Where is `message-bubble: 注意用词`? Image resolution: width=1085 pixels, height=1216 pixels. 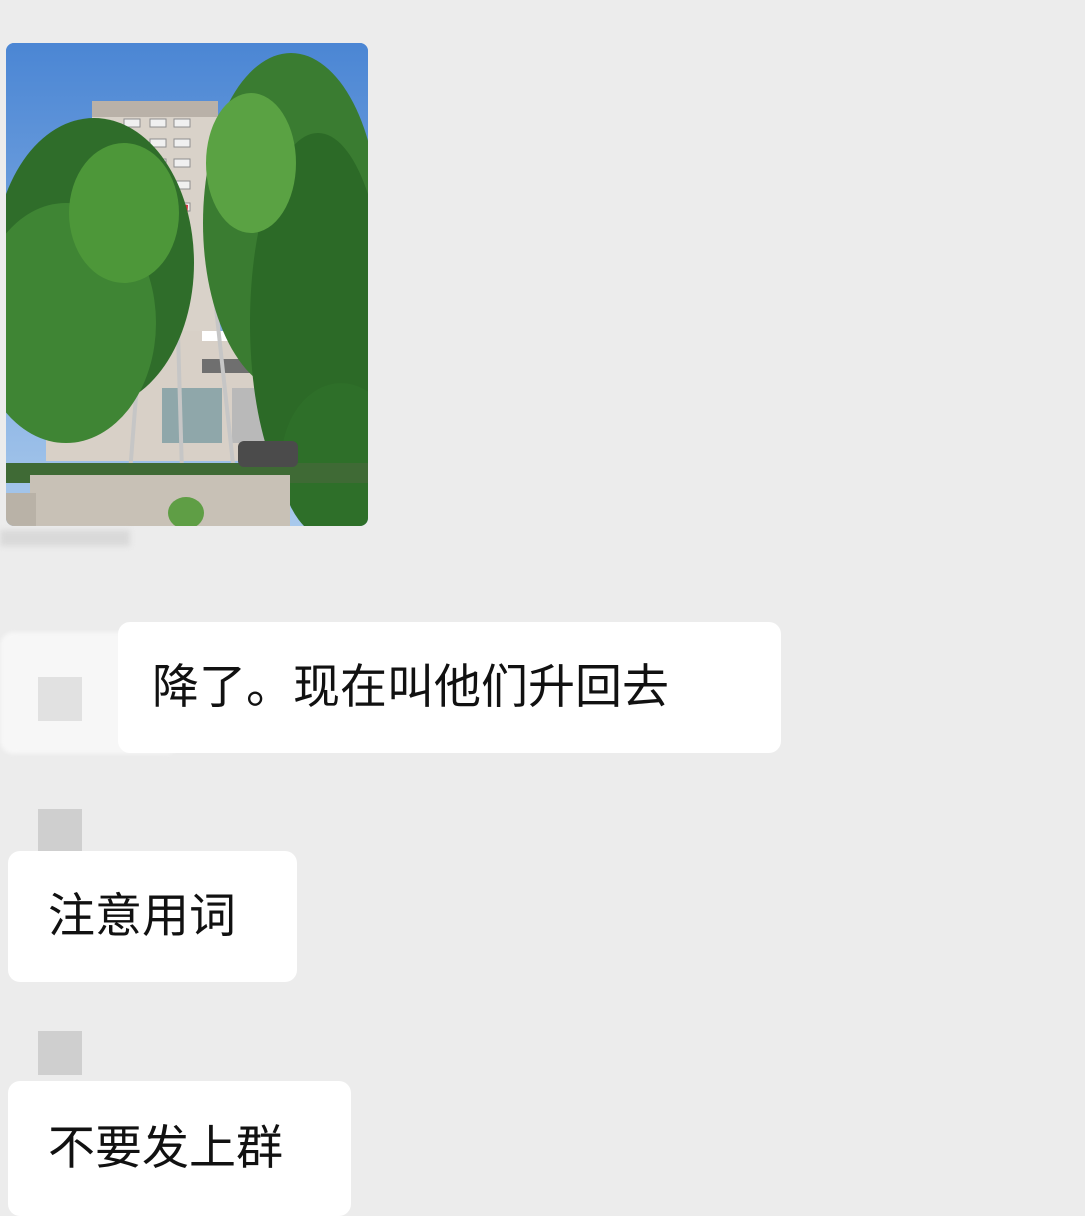
message-bubble: 注意用词 is located at coordinates (152, 916).